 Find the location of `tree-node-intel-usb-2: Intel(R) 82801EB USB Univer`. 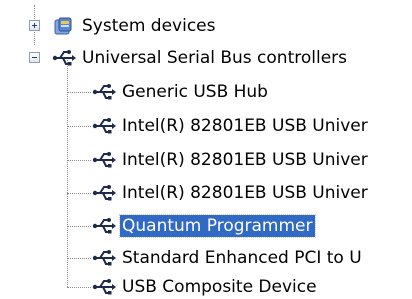

tree-node-intel-usb-2: Intel(R) 82801EB USB Univer is located at coordinates (231, 160).